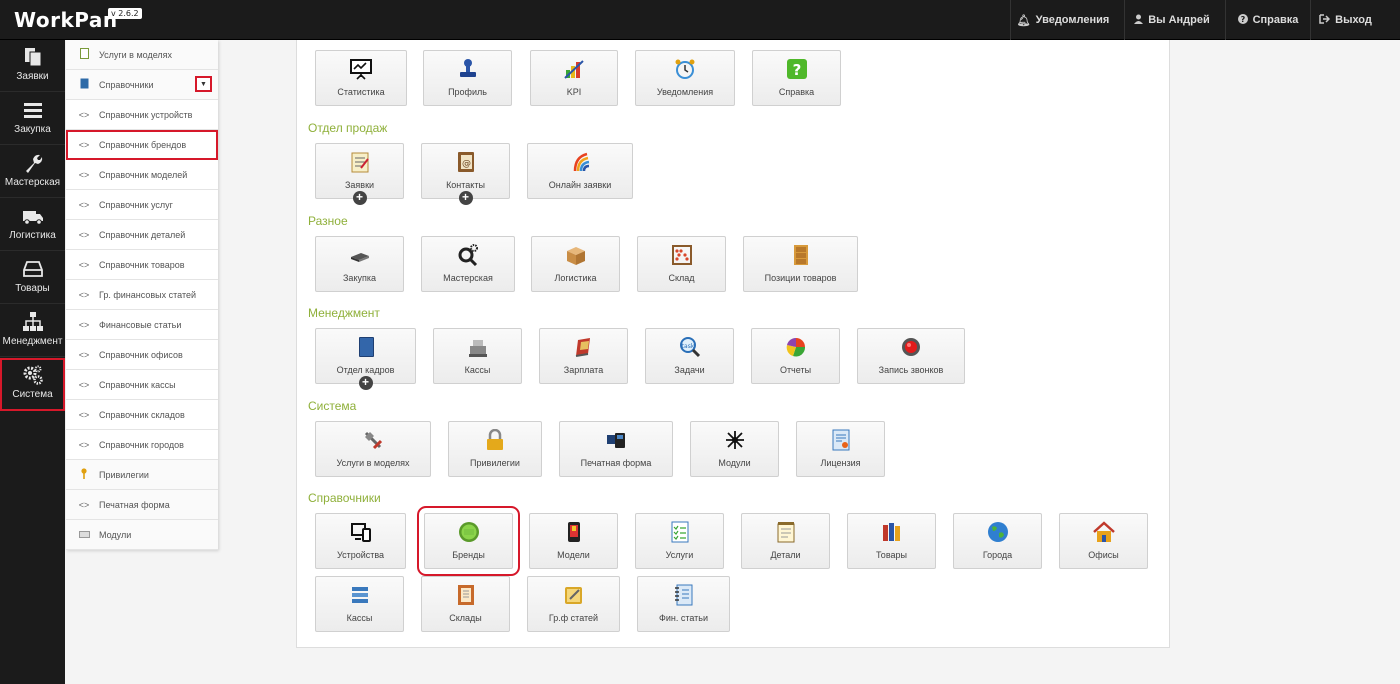 This screenshot has height=684, width=1400. What do you see at coordinates (137, 384) in the screenshot?
I see `submenu-label: Справочник кассы` at bounding box center [137, 384].